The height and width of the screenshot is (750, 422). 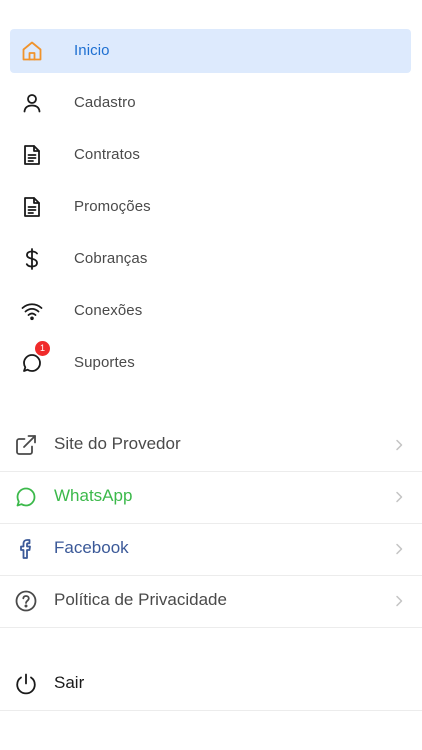 What do you see at coordinates (210, 311) in the screenshot?
I see `nav-item-conexoes: Conexões` at bounding box center [210, 311].